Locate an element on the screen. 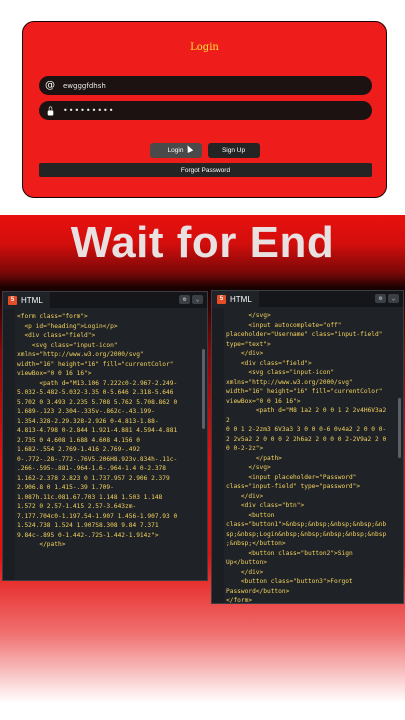 The width and height of the screenshot is (405, 720). code-line: <button class="button2">Sign is located at coordinates (289, 553).